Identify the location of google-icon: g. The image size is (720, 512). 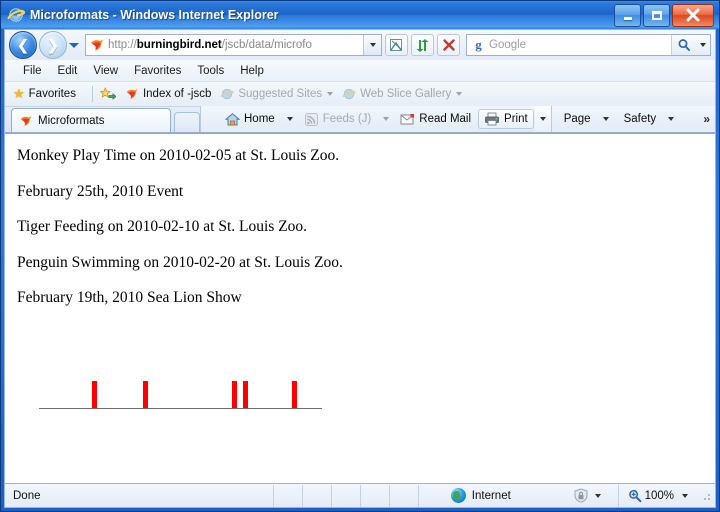
(478, 44).